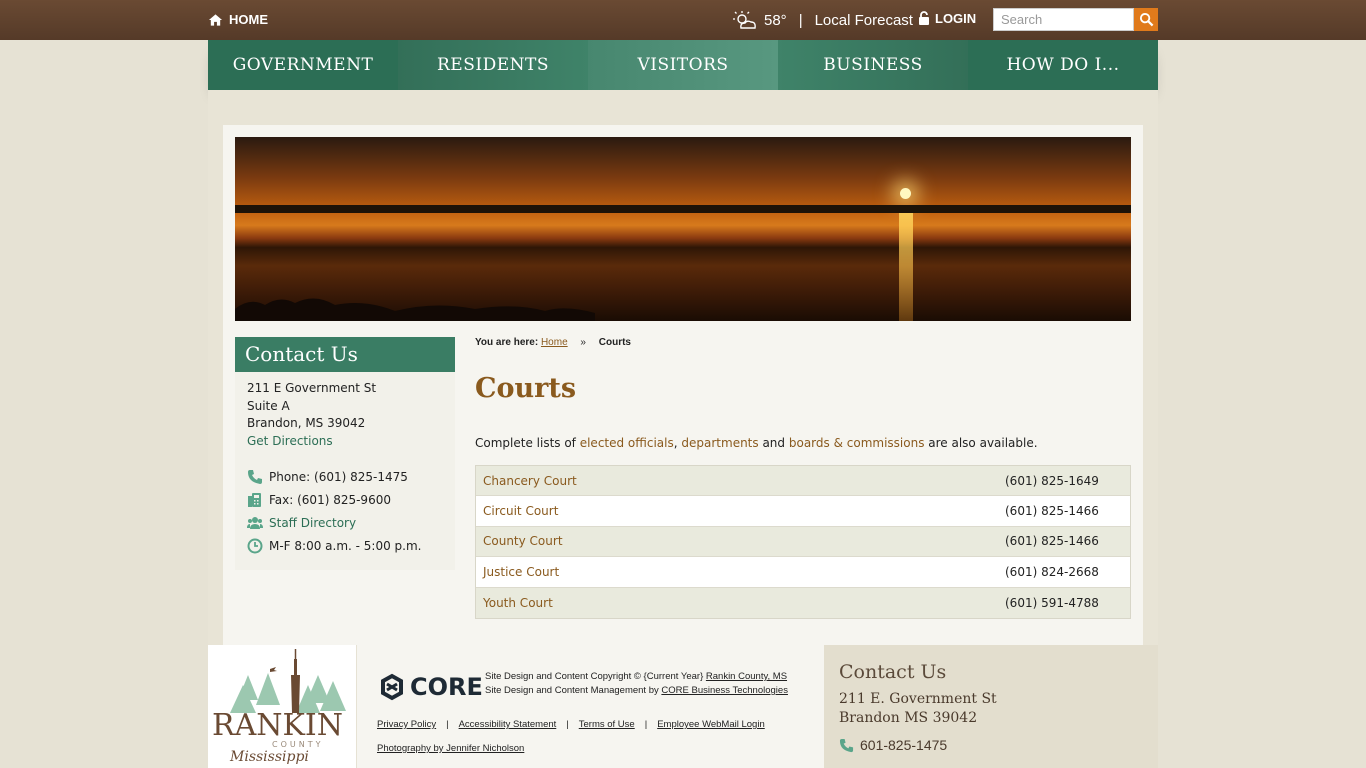  Describe the element at coordinates (330, 500) in the screenshot. I see `fax-text: Fax: (601) 825-9600` at that location.